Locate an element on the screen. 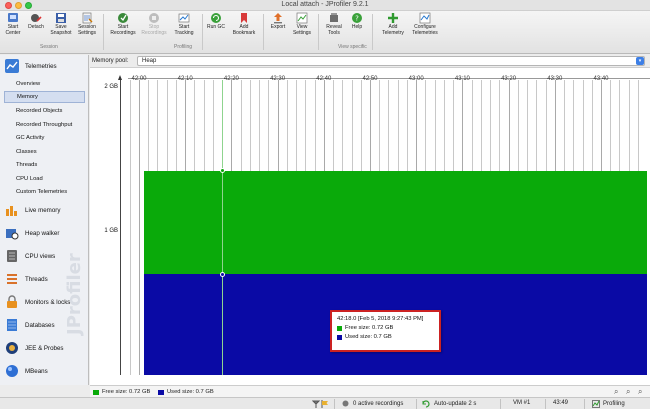 The width and height of the screenshot is (650, 409). help-icon: ? is located at coordinates (357, 18).